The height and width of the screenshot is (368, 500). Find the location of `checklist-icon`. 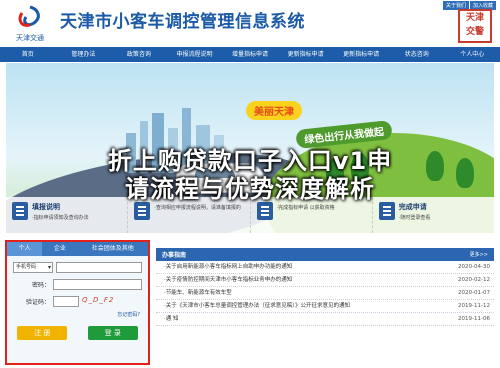

checklist-icon is located at coordinates (386, 211).